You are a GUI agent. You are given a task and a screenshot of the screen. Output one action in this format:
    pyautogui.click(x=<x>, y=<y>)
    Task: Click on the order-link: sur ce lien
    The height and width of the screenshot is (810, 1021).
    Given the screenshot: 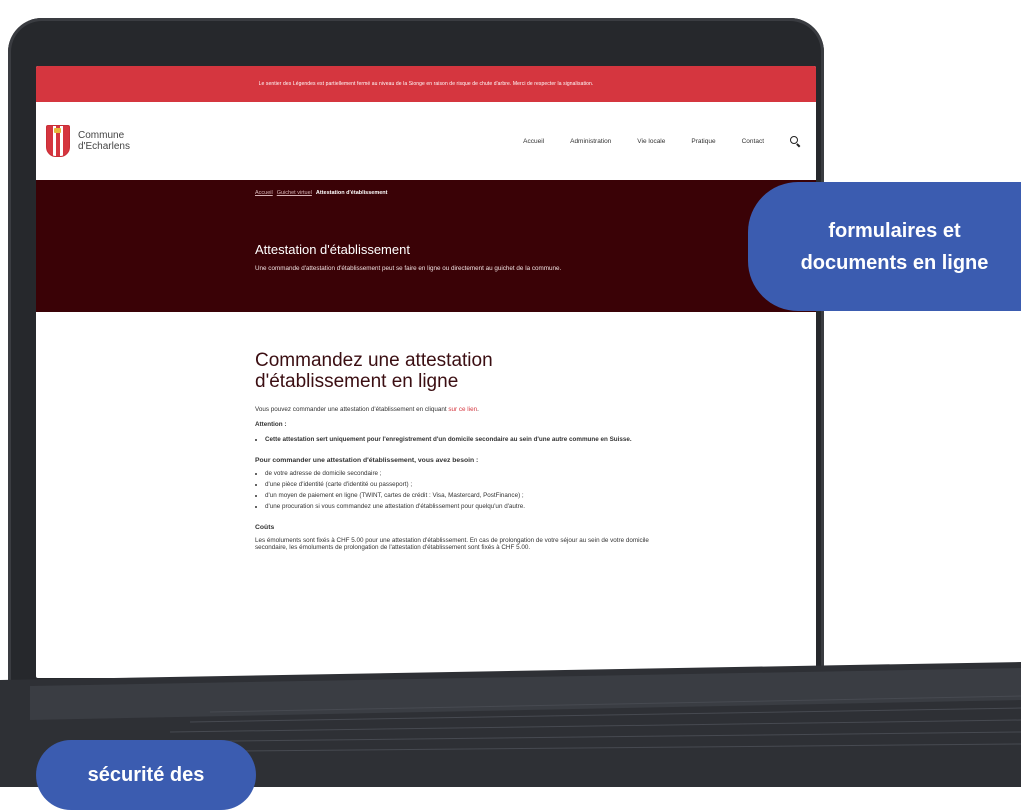 What is the action you would take?
    pyautogui.click(x=462, y=409)
    